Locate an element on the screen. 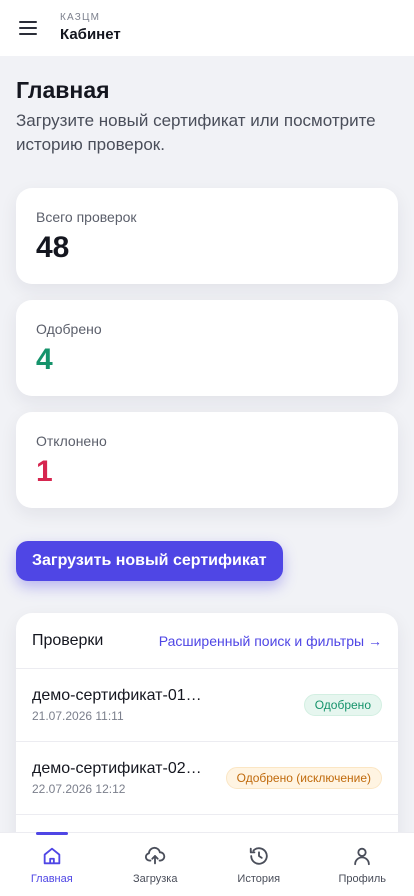  cloud-upload-icon is located at coordinates (155, 855).